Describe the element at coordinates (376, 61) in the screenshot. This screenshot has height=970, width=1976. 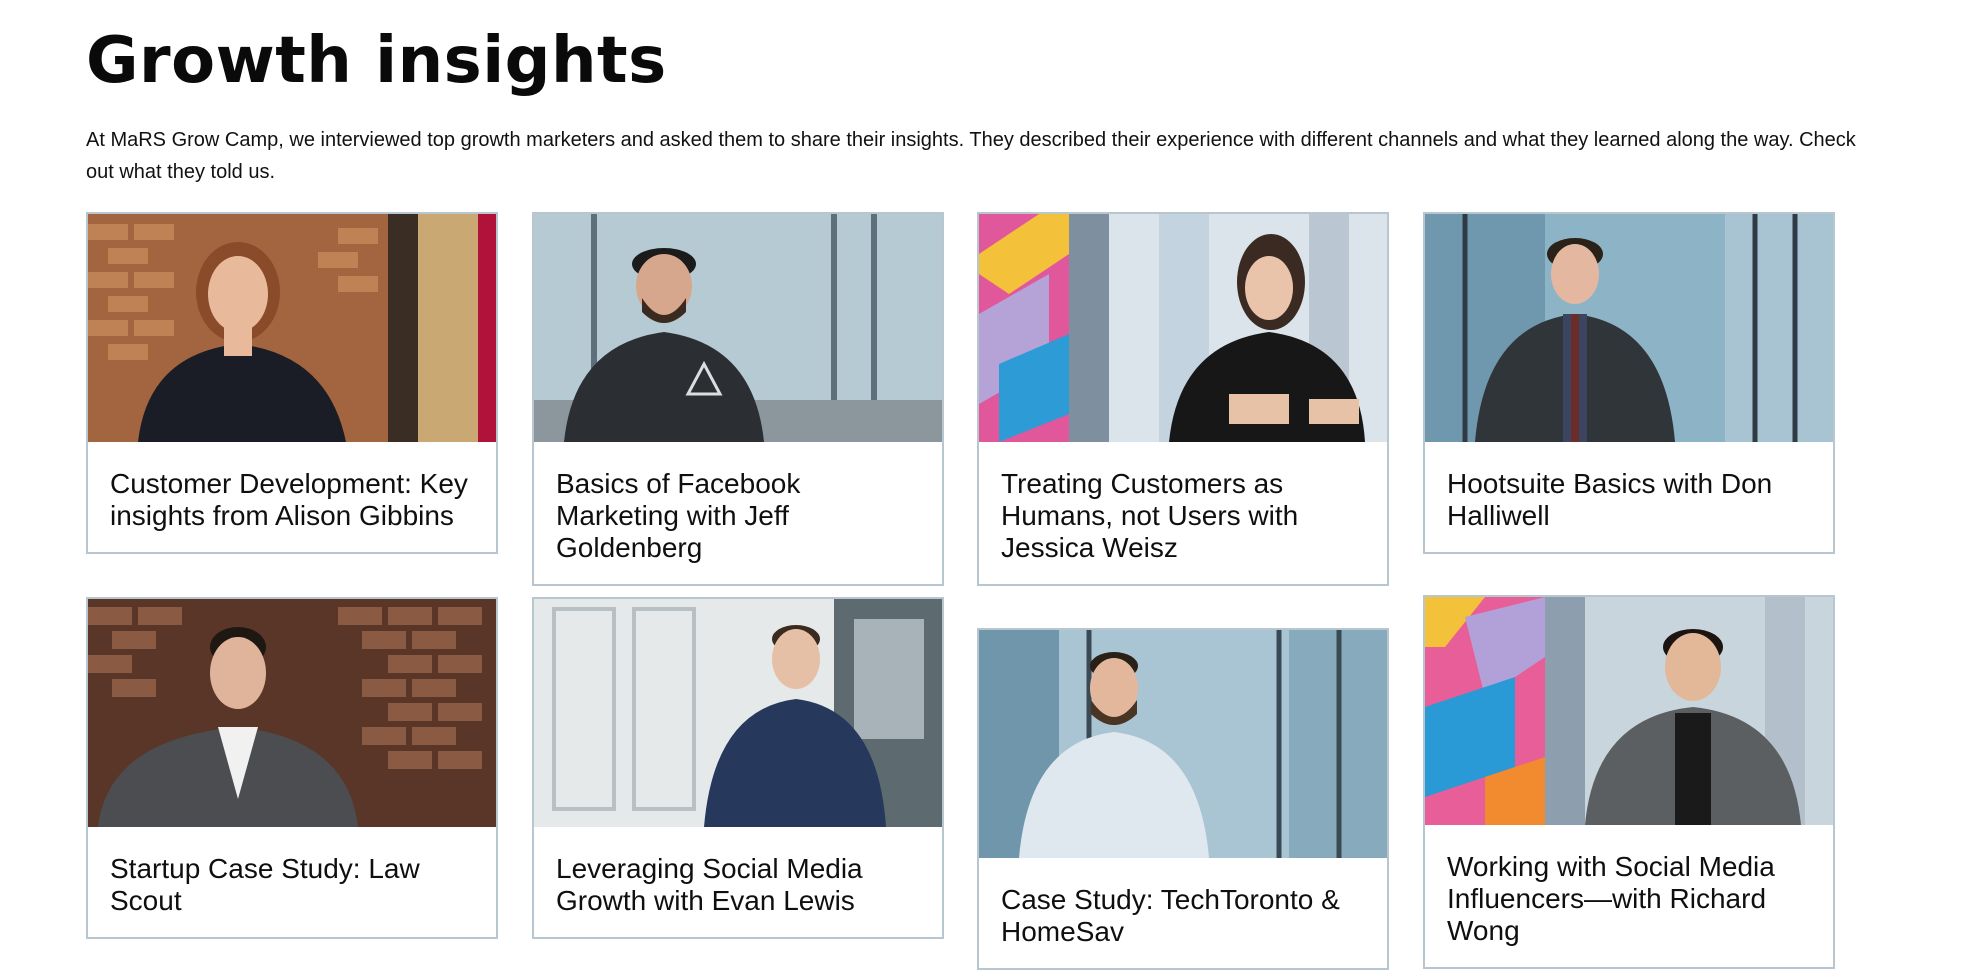
I see `page-title: Growth insights` at that location.